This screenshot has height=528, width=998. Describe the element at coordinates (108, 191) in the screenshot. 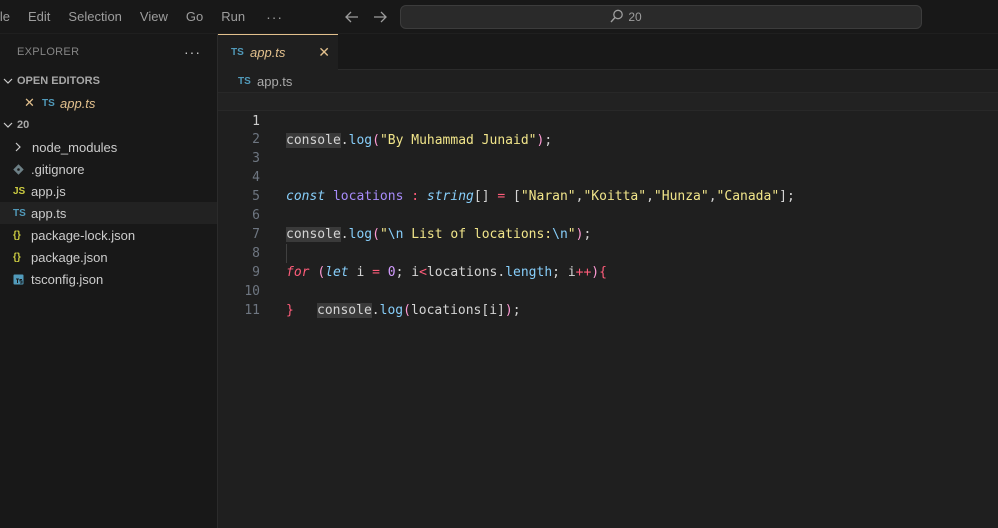

I see `tree-item-app-js: JS app.js` at that location.